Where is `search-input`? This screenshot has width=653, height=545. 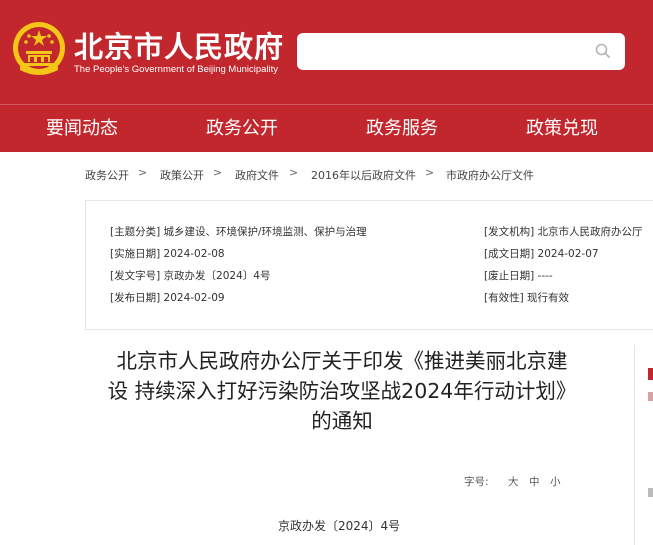
search-input is located at coordinates (461, 51).